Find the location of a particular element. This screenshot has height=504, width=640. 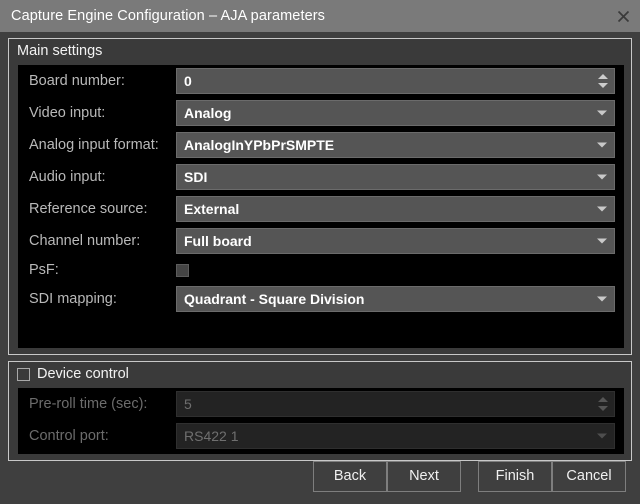

action-button-group: Finish Cancel is located at coordinates (552, 476).